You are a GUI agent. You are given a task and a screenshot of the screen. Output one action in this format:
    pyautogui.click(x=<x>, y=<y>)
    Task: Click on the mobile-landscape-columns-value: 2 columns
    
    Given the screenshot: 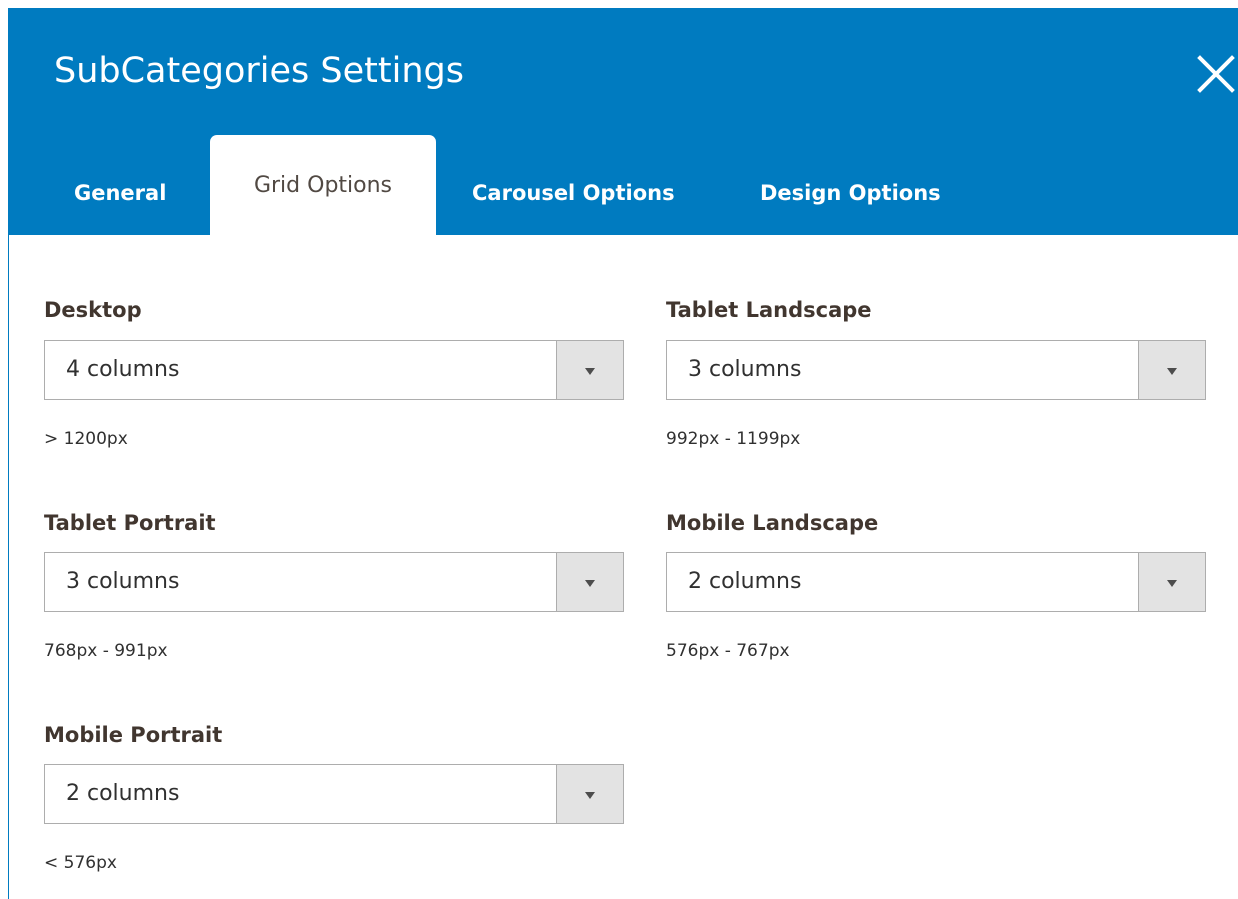 What is the action you would take?
    pyautogui.click(x=745, y=581)
    